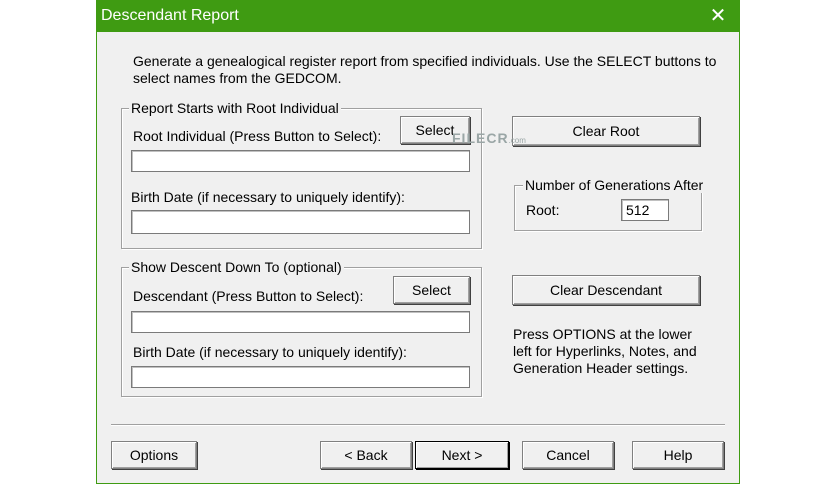  Describe the element at coordinates (543, 210) in the screenshot. I see `generations-label: Root:` at that location.